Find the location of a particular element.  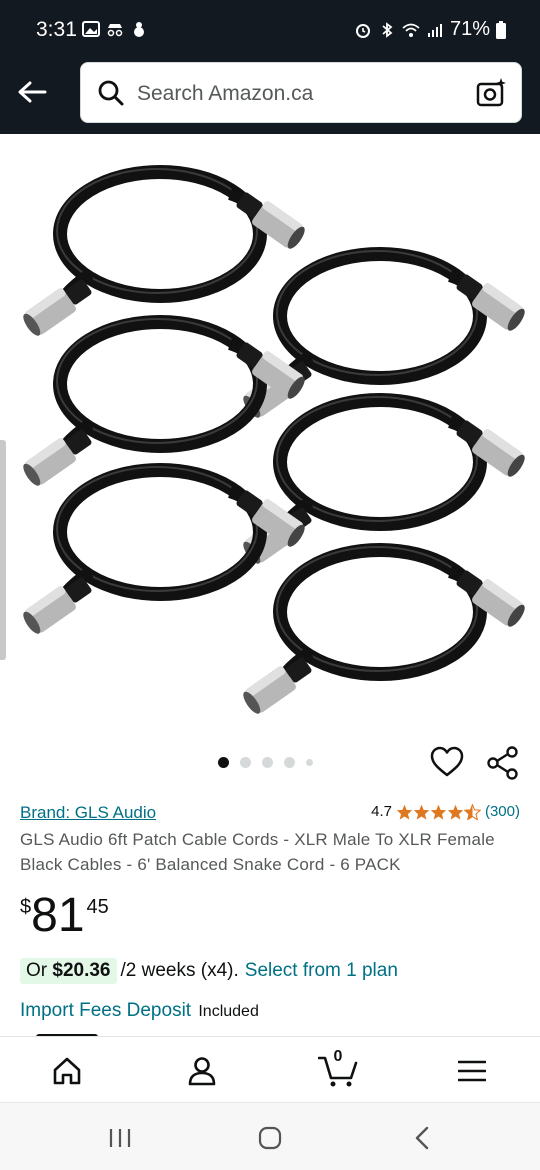

person-icon is located at coordinates (202, 1071).